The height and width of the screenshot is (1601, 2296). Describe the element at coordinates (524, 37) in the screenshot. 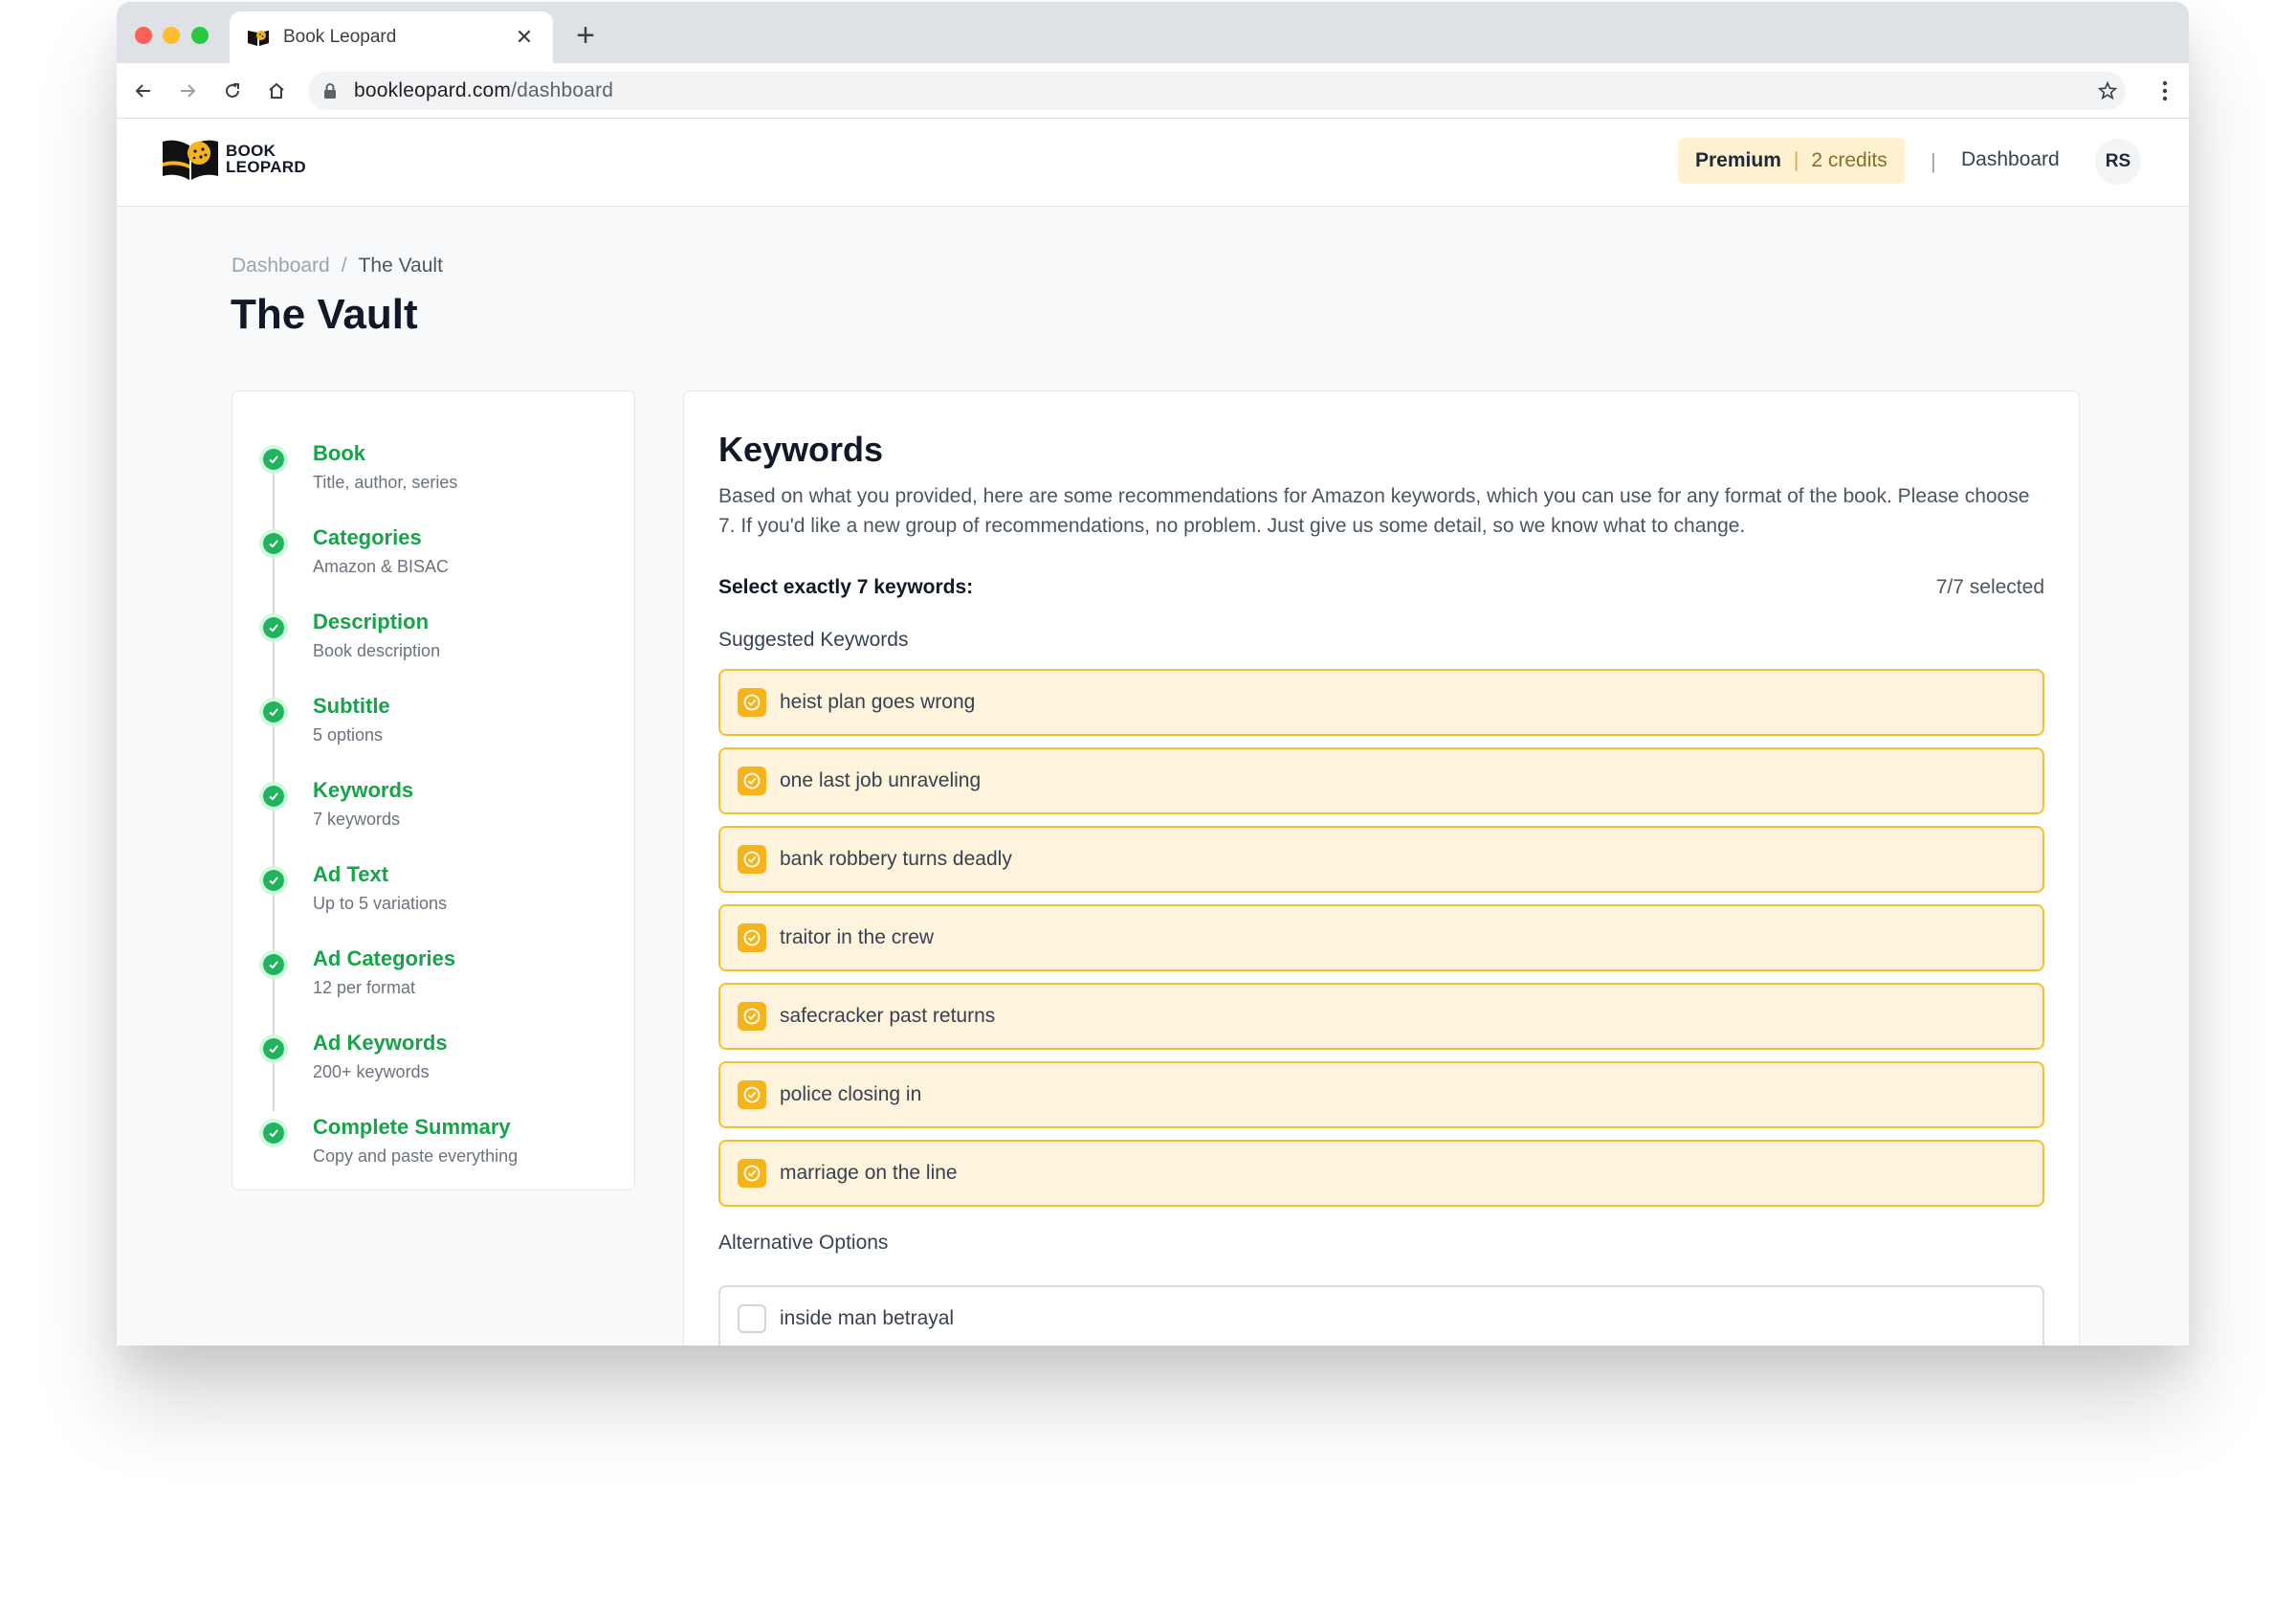

I see `tab-close-icon: ✕` at that location.